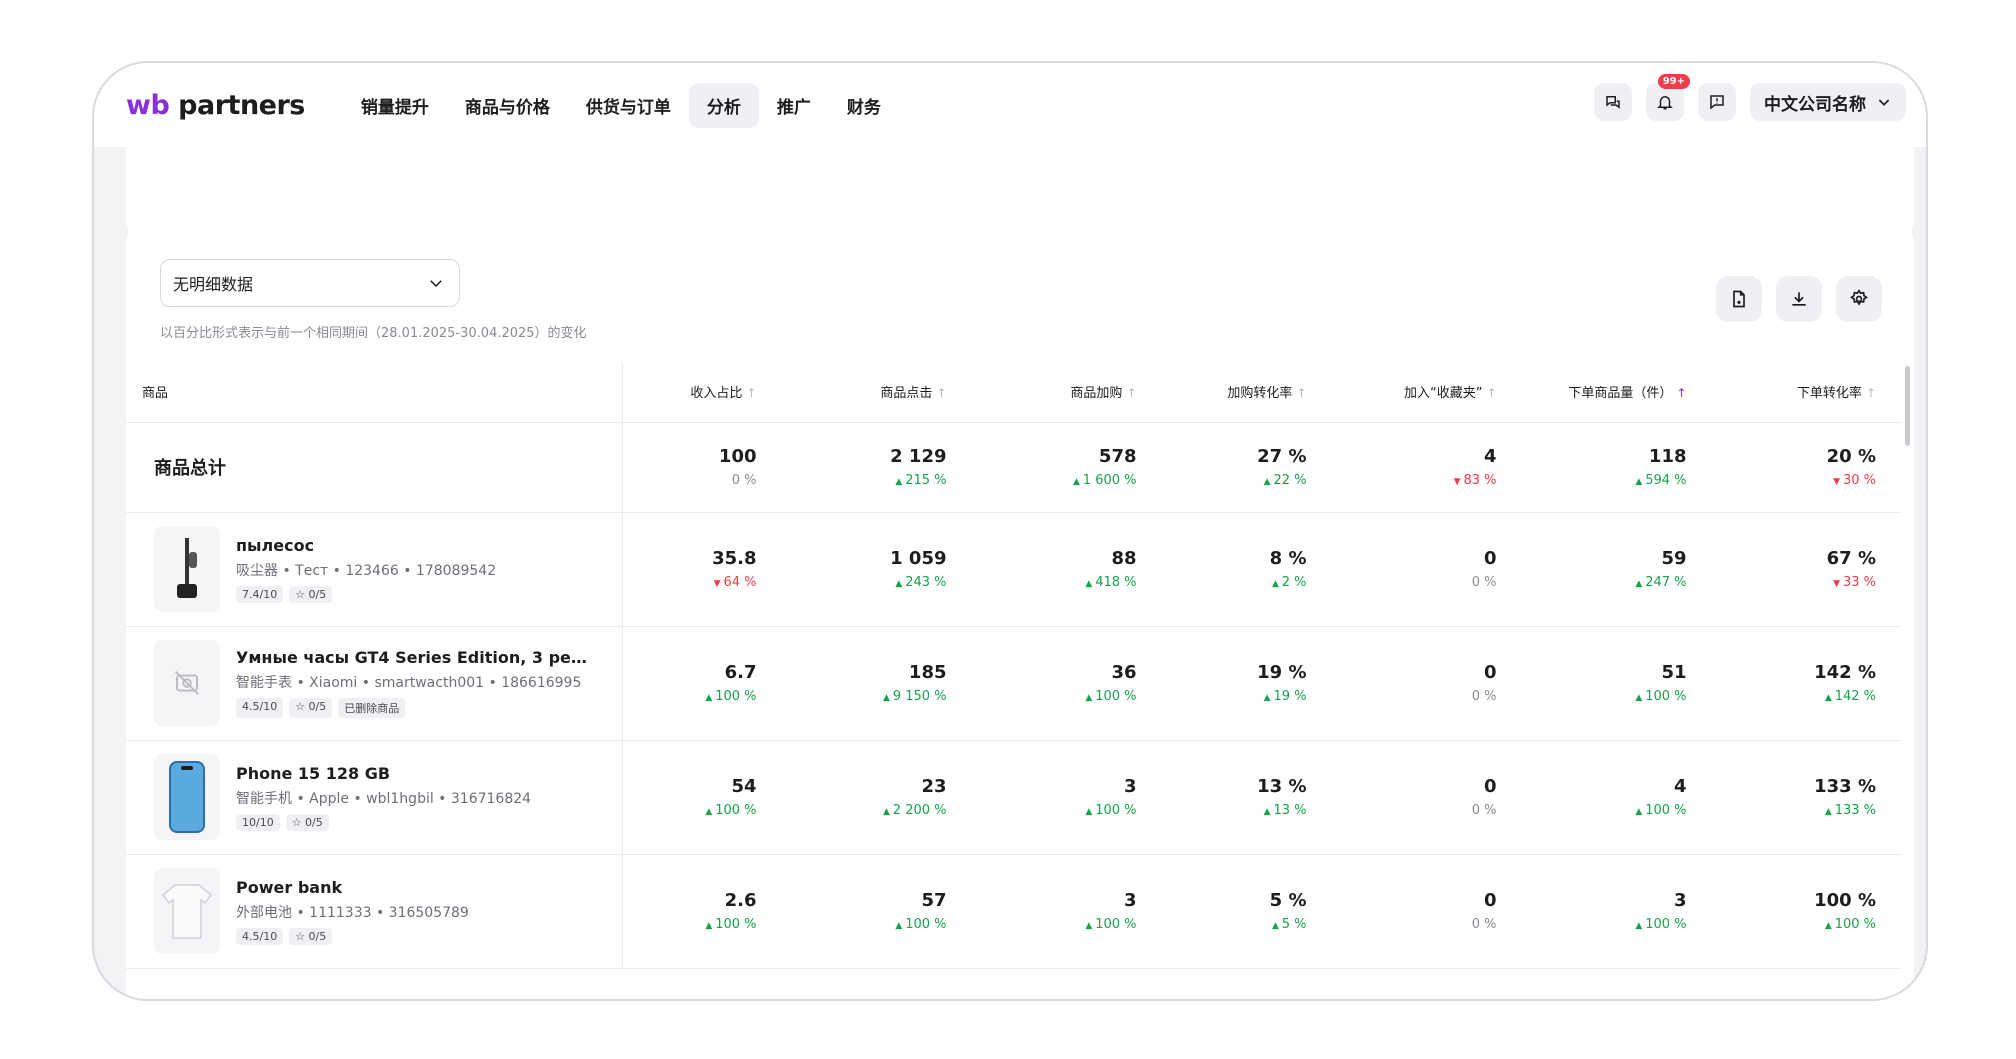  What do you see at coordinates (877, 569) in the screenshot?
I see `metric-cell: 1 059 ▲ 243 %` at bounding box center [877, 569].